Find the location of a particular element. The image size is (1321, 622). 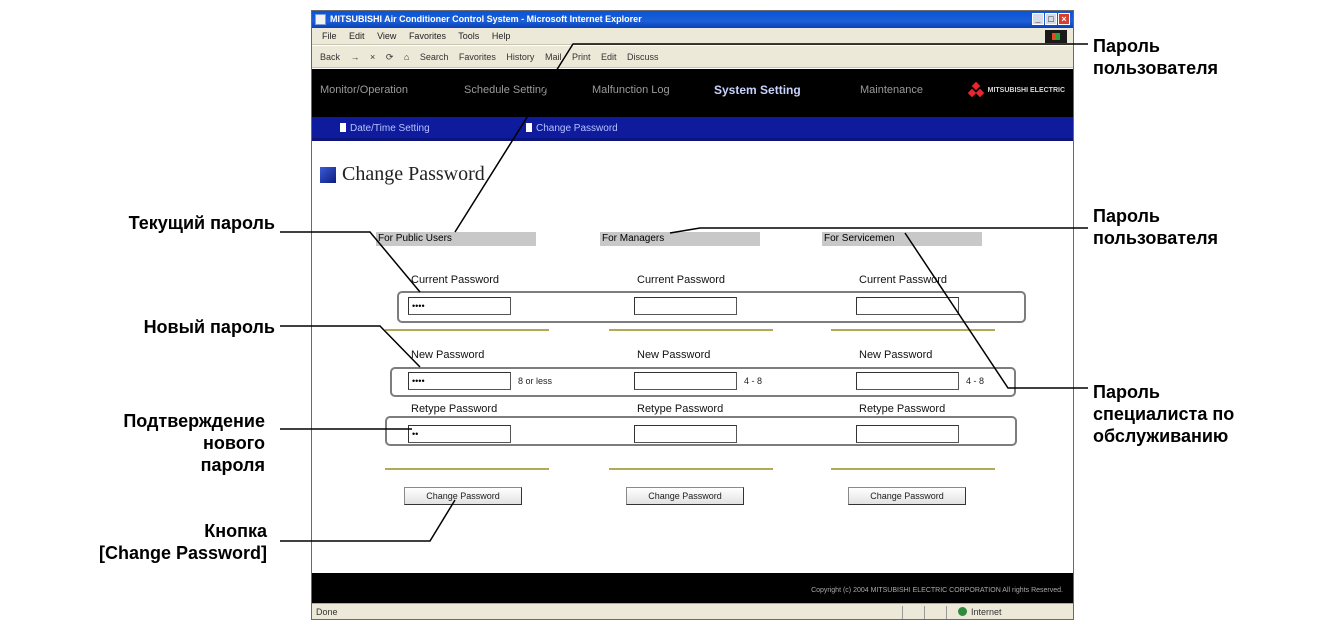

history-button: History is located at coordinates (520, 57).